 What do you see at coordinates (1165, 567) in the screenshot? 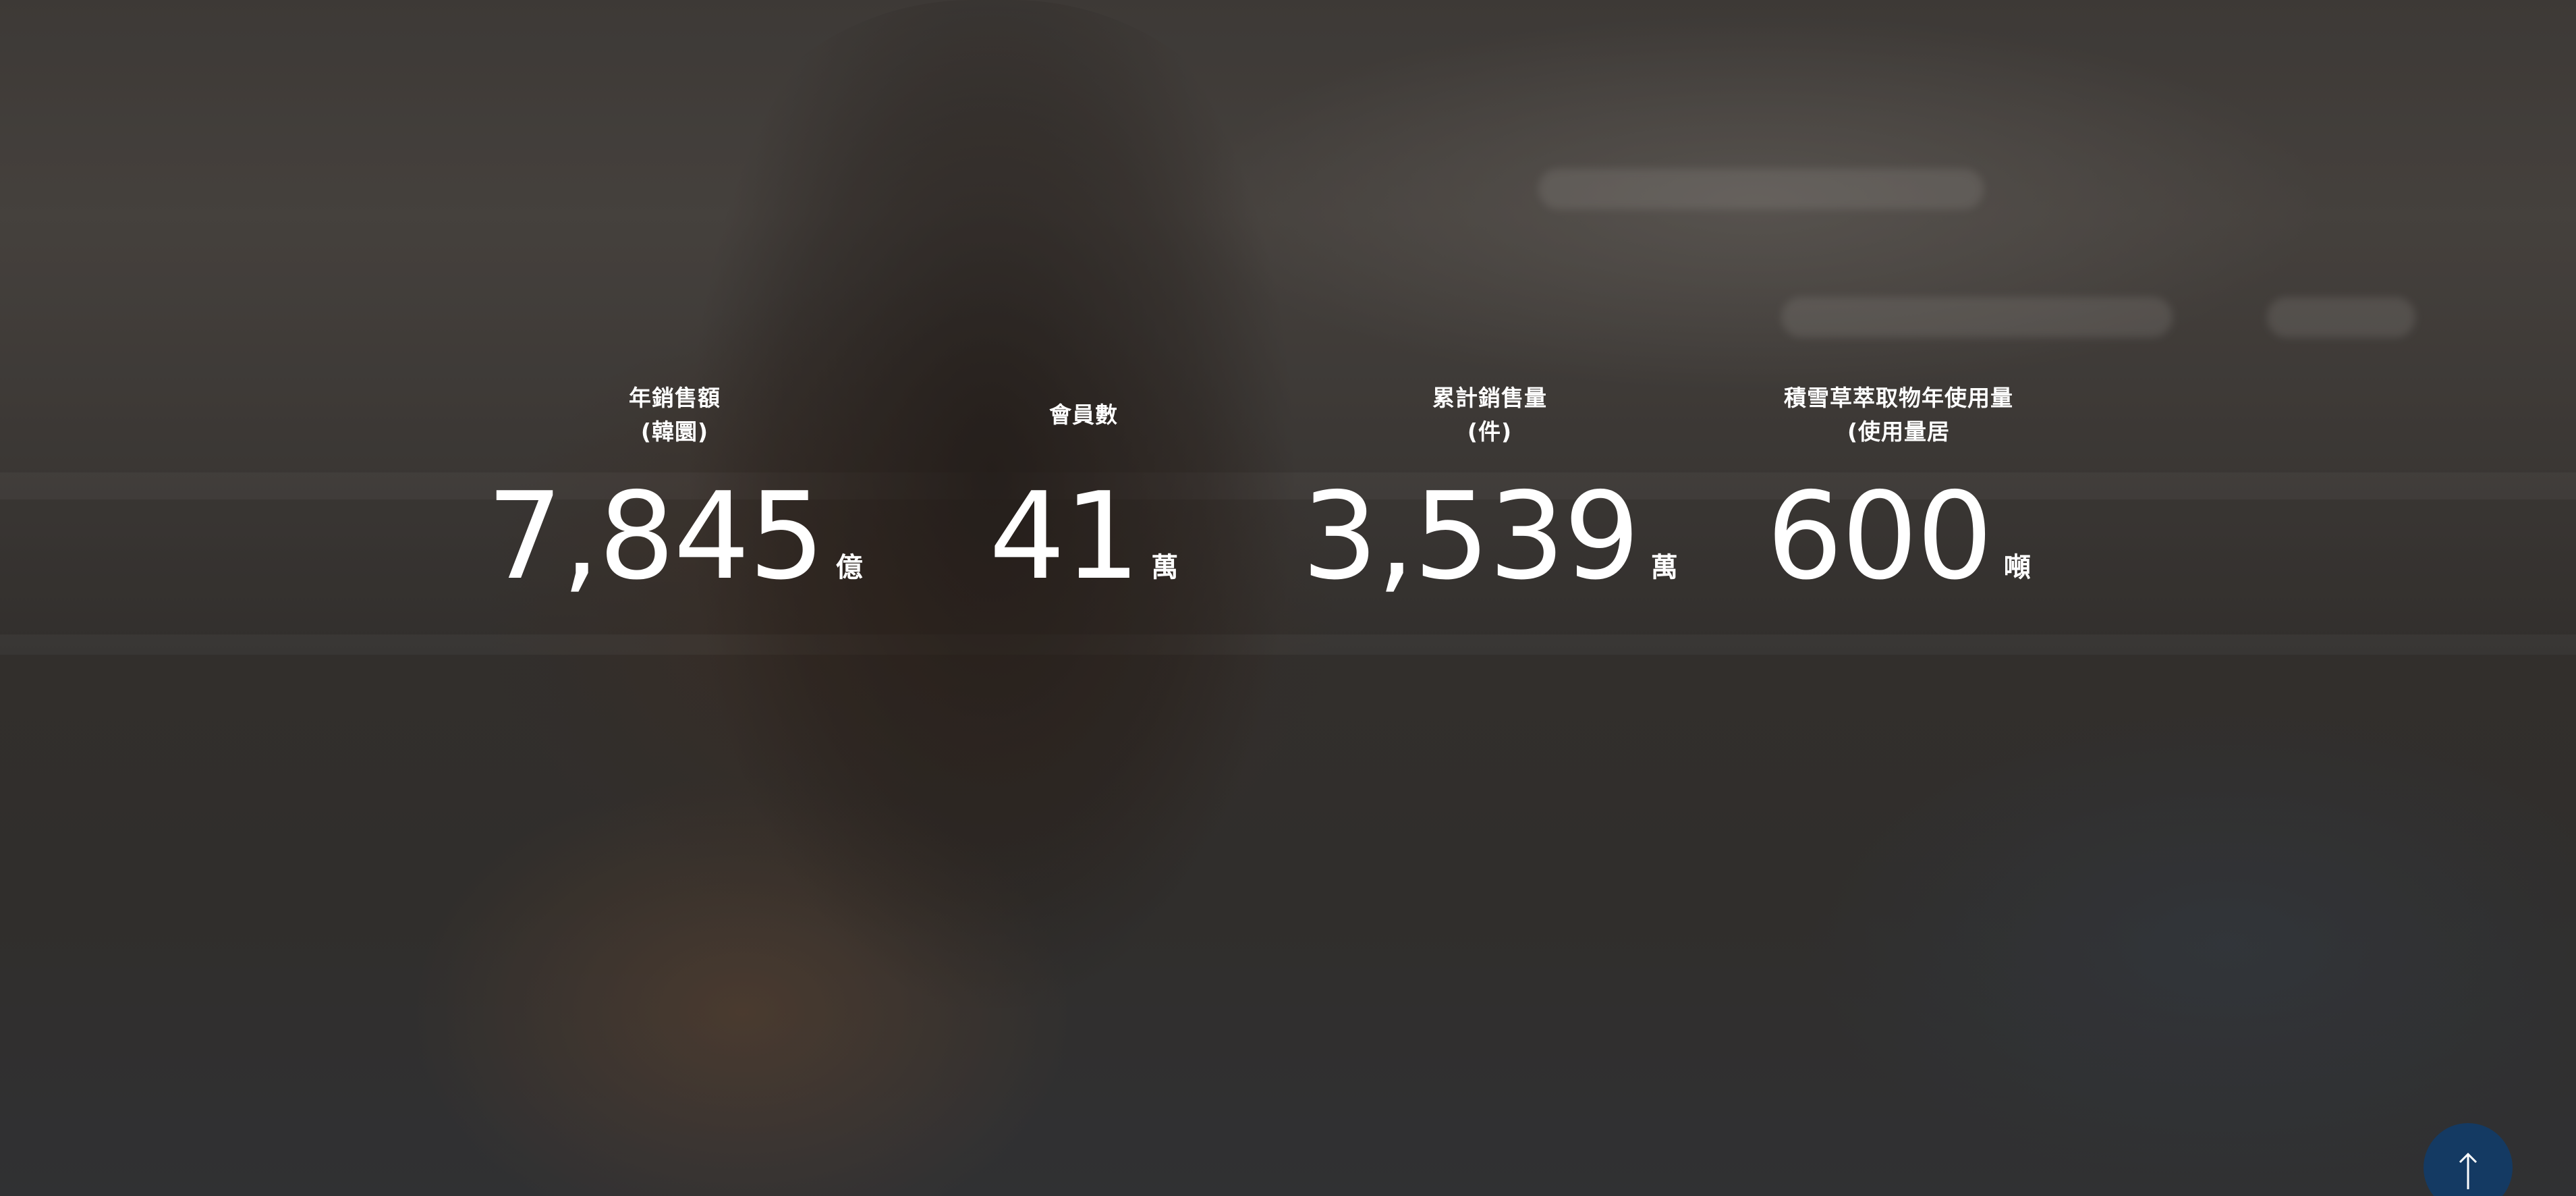
I see `stat-unit: 萬` at bounding box center [1165, 567].